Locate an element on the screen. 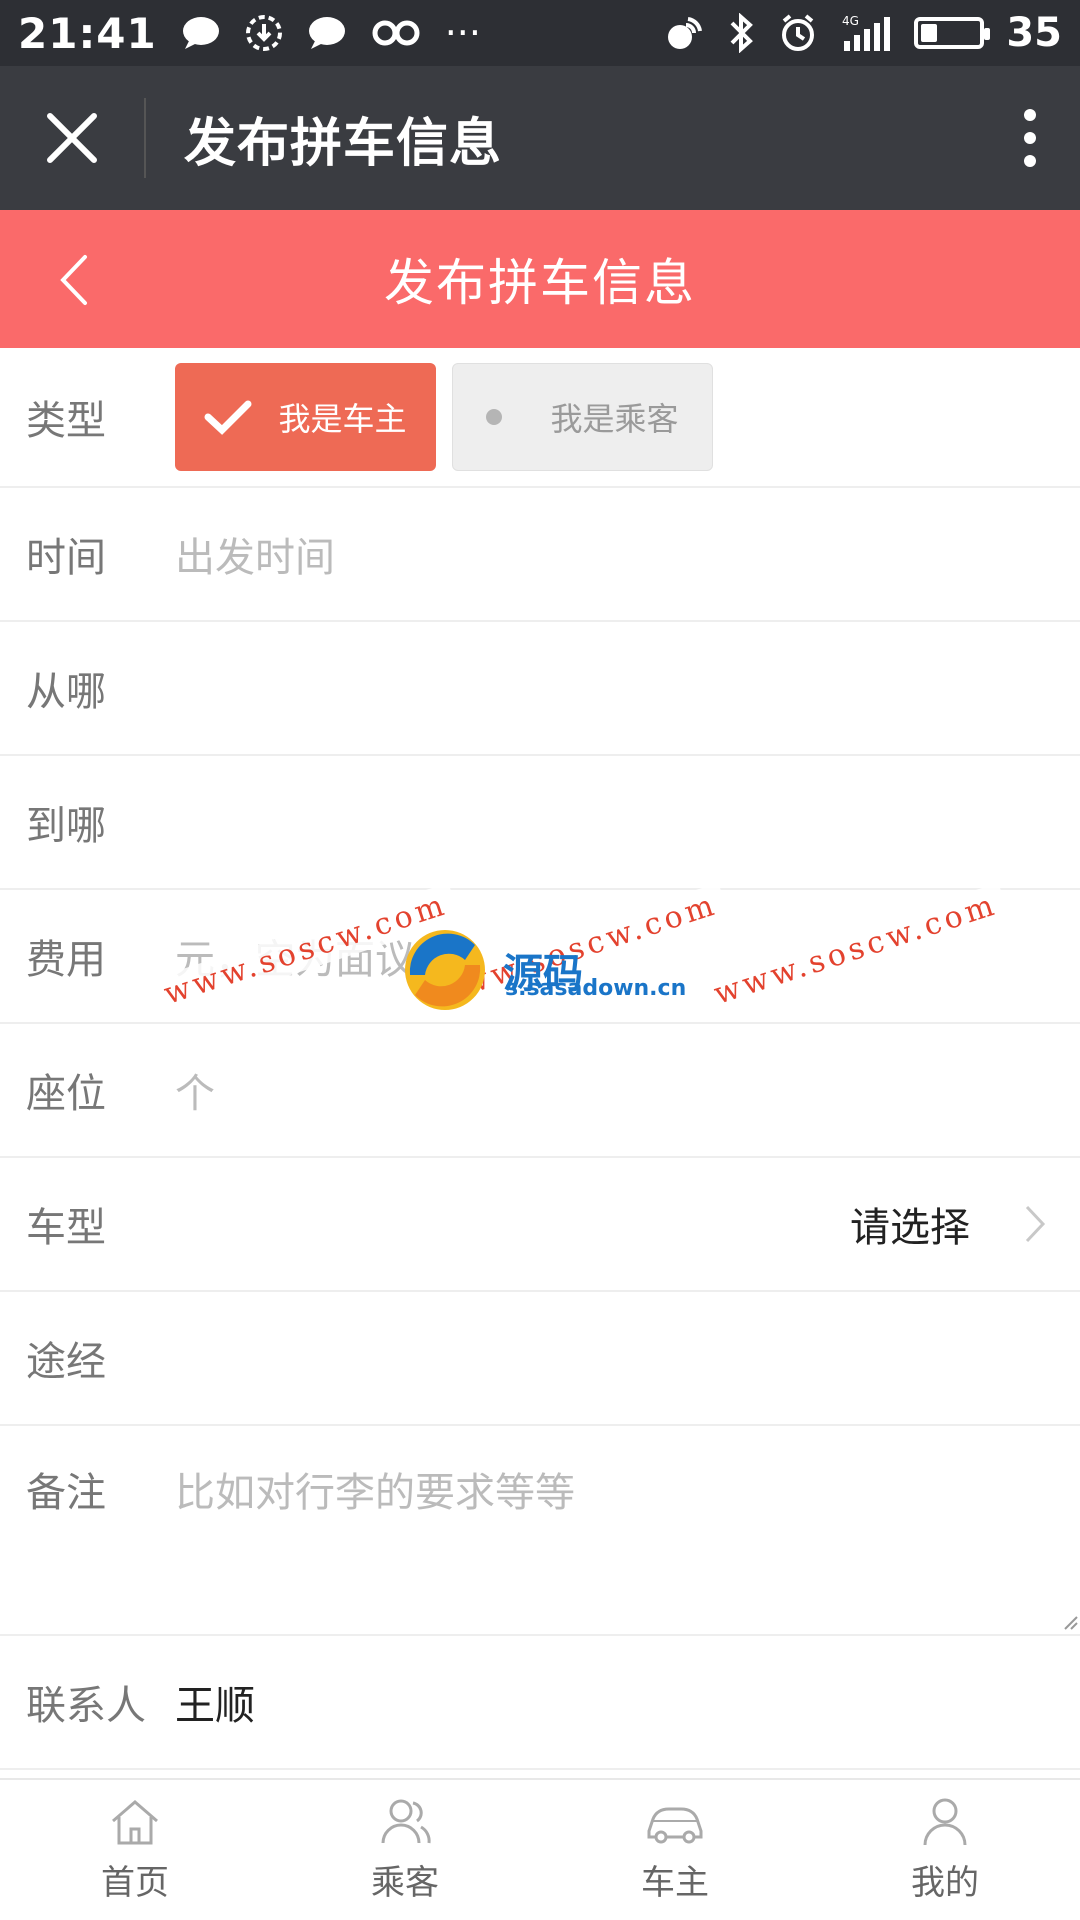 The width and height of the screenshot is (1080, 1920). download-icon is located at coordinates (263, 33).